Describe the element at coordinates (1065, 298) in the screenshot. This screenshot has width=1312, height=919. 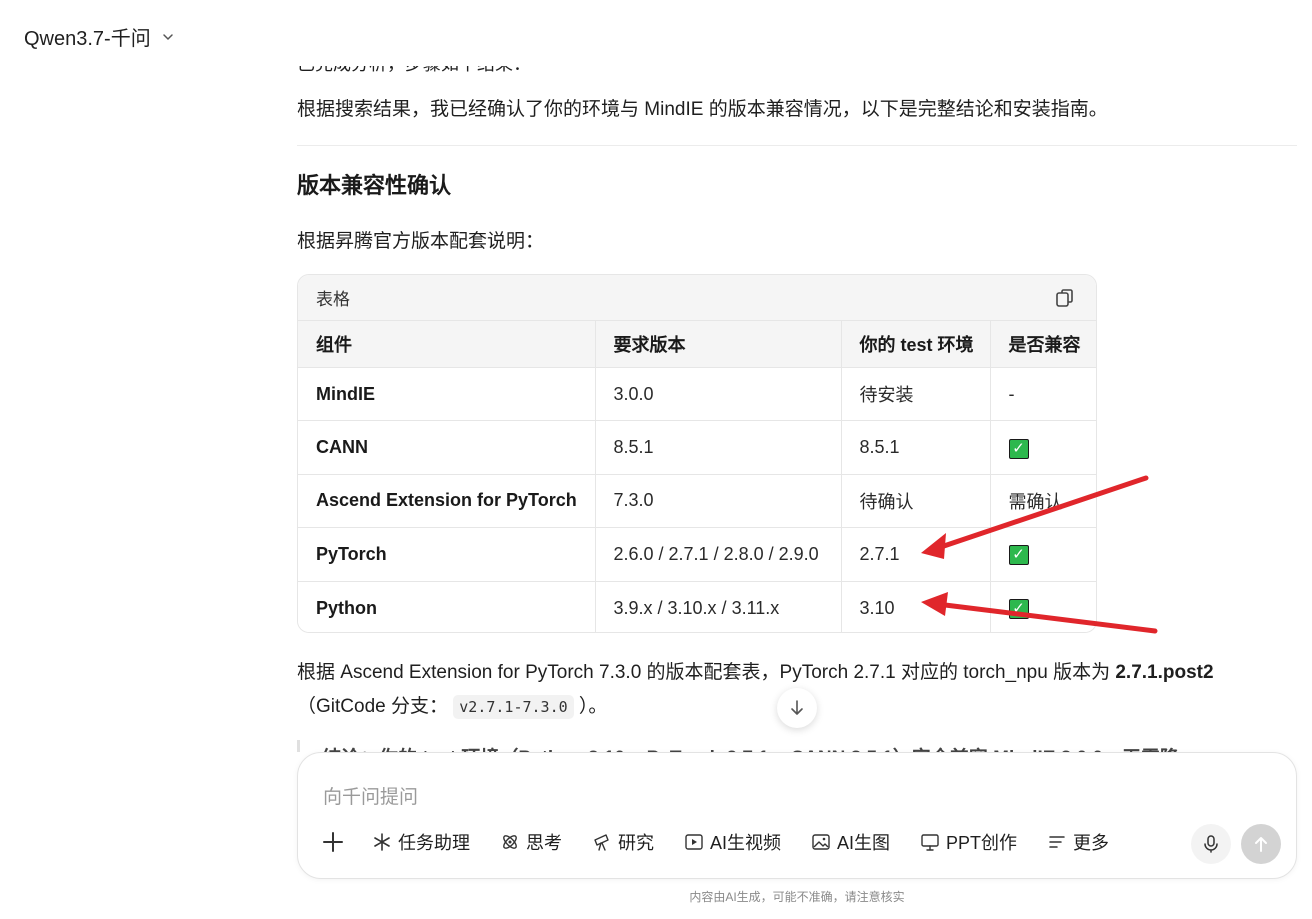
I see `copy-icon` at that location.